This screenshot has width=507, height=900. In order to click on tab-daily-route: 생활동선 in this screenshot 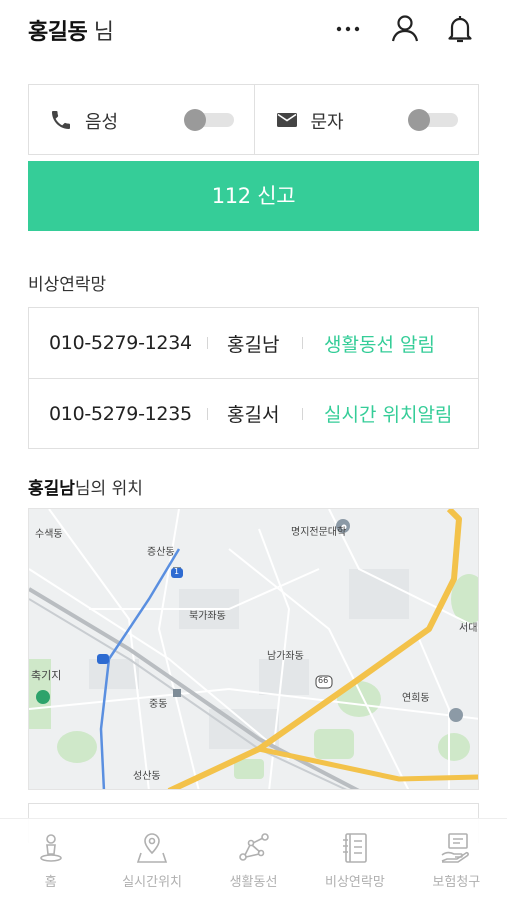, I will do `click(253, 859)`.